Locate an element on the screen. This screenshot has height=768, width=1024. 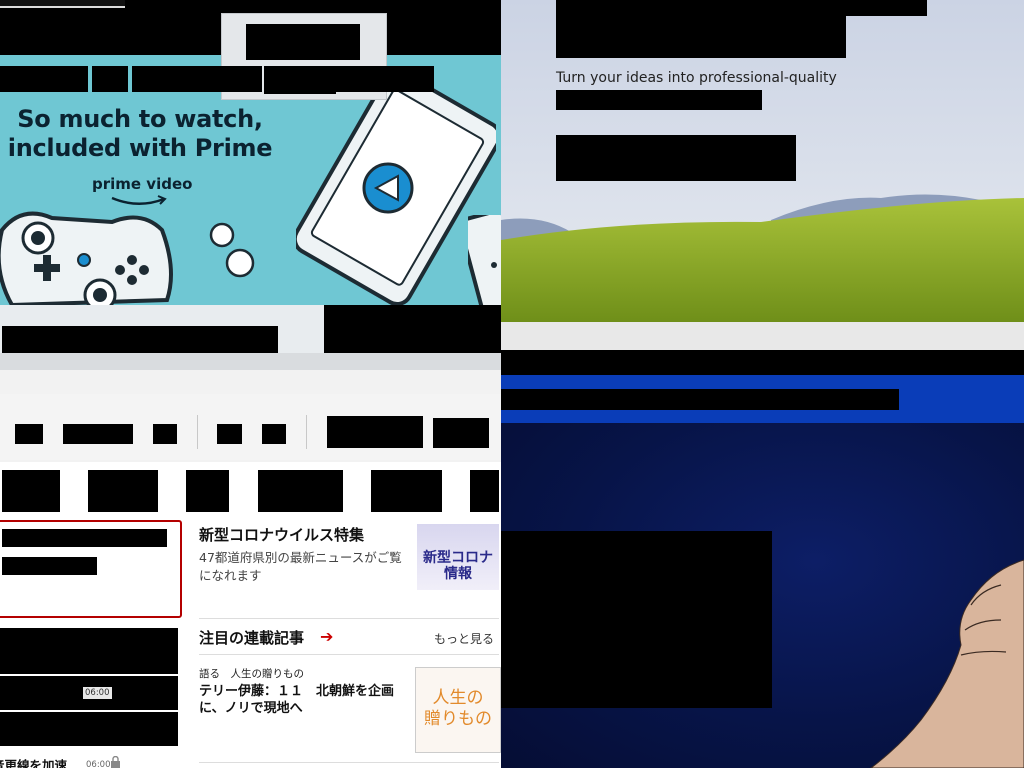
article-thumbnail: 人生の 贈りもの is located at coordinates (458, 710).